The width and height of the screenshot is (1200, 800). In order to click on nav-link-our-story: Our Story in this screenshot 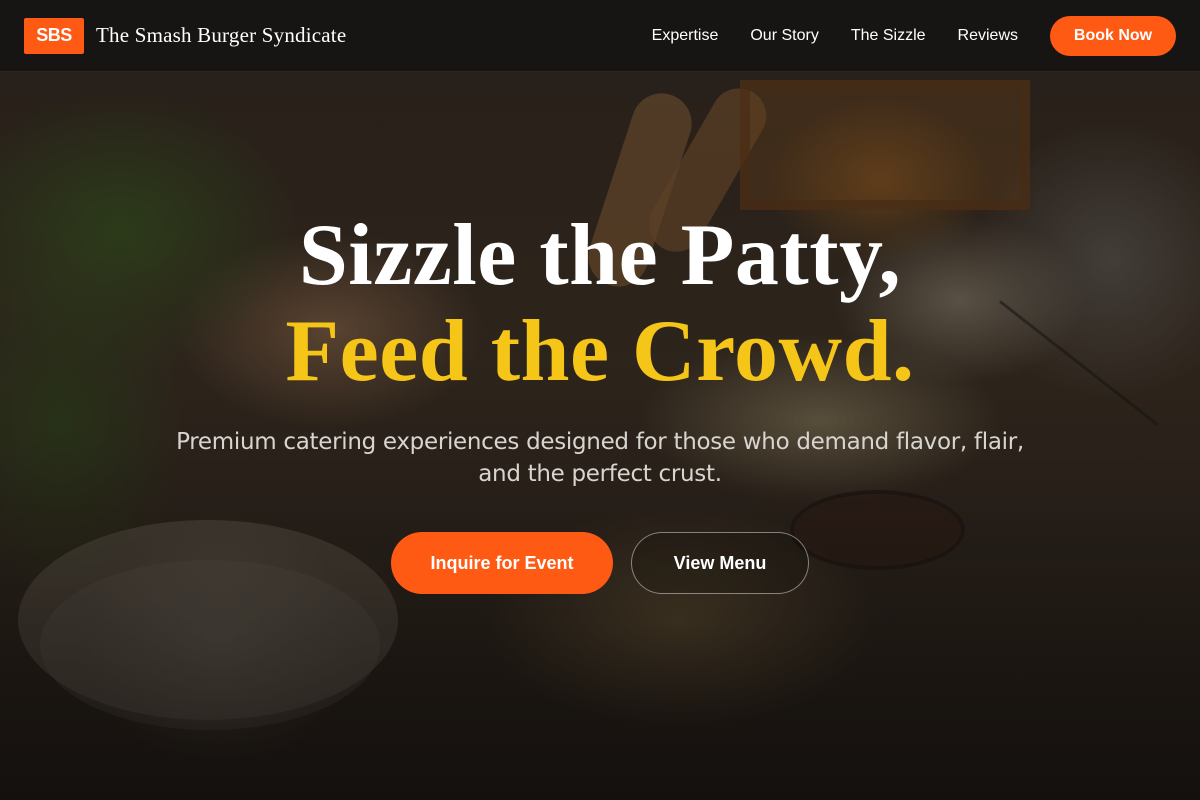, I will do `click(784, 36)`.